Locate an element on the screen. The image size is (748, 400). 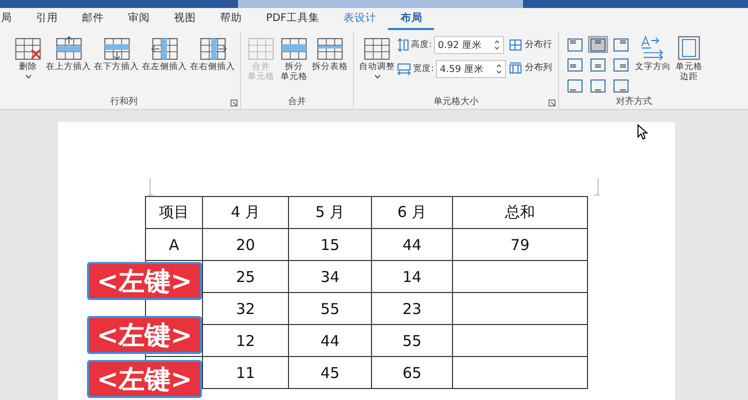
group-label: 行和列 is located at coordinates (124, 102).